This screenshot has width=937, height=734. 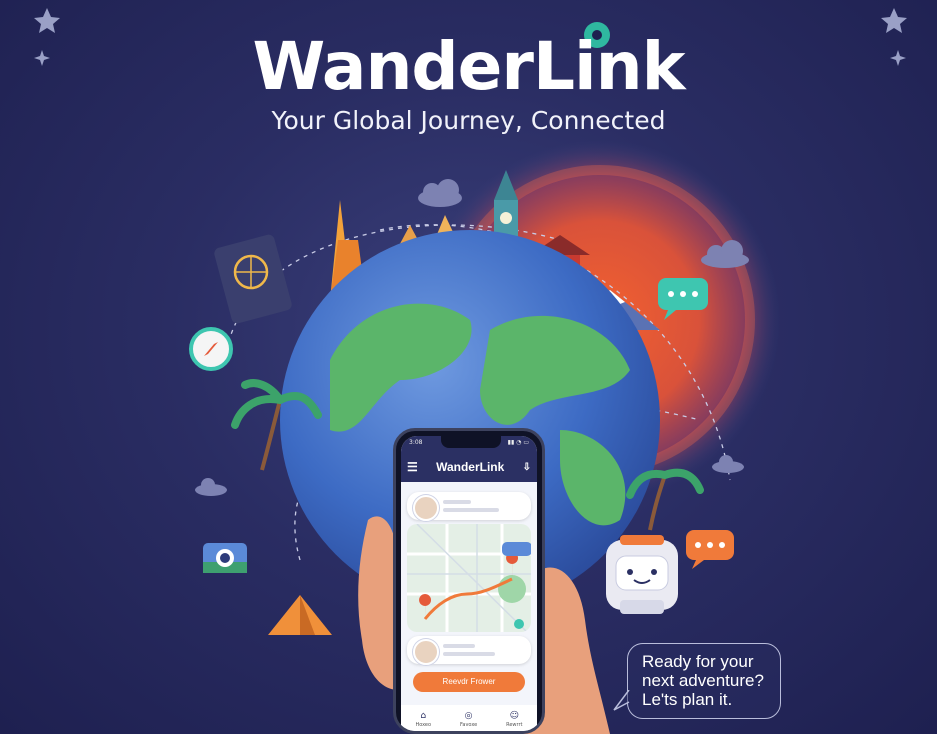 What do you see at coordinates (225, 558) in the screenshot?
I see `camera-icon` at bounding box center [225, 558].